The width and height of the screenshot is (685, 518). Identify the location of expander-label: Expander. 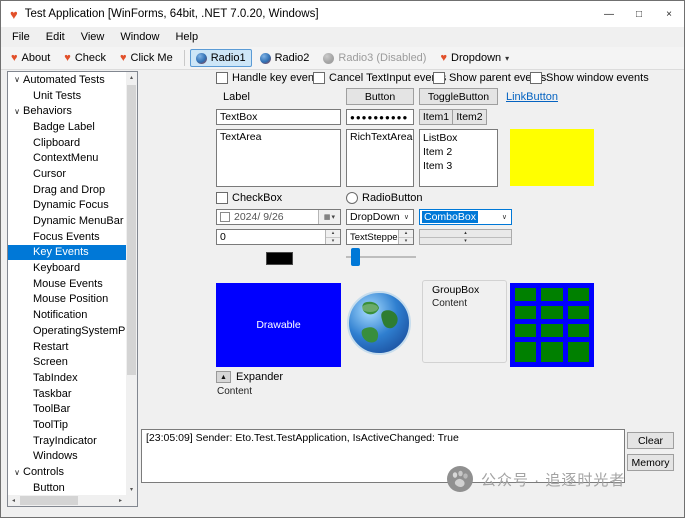
(259, 377).